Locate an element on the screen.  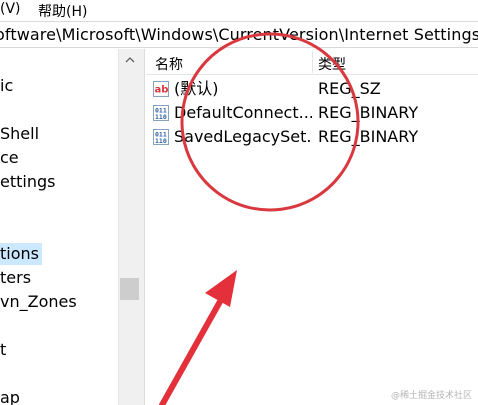
tree-item-label: tions is located at coordinates (21, 254).